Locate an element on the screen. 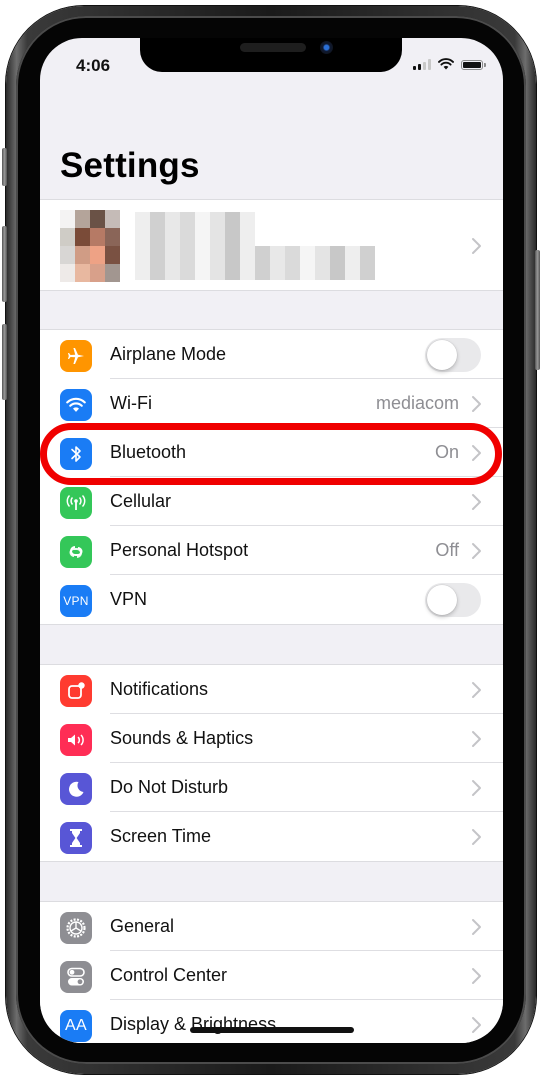  redacted-account-name is located at coordinates (270, 246).